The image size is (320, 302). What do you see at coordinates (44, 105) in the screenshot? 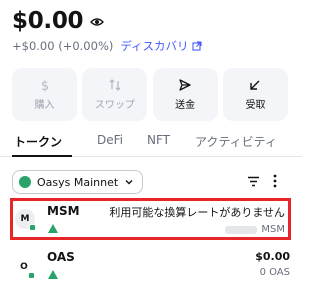
I see `buy-label: 購入` at bounding box center [44, 105].